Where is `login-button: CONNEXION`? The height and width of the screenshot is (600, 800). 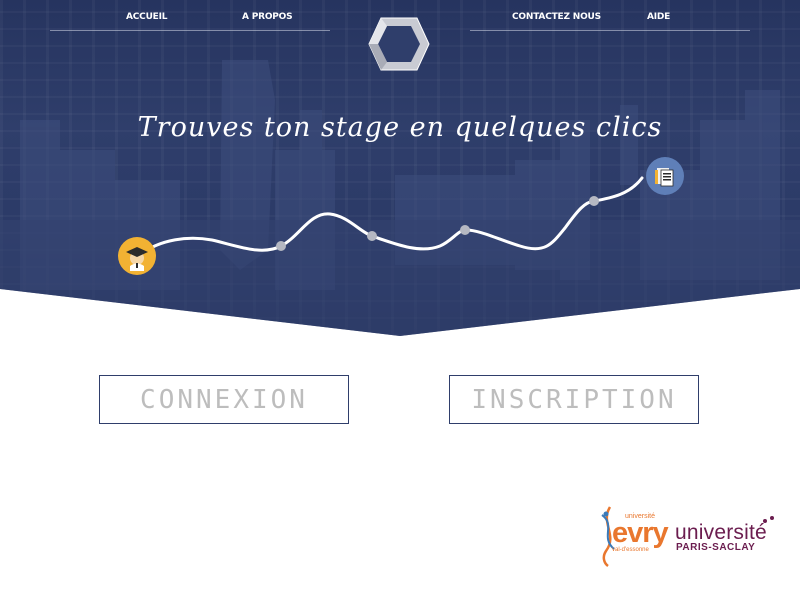 login-button: CONNEXION is located at coordinates (224, 399).